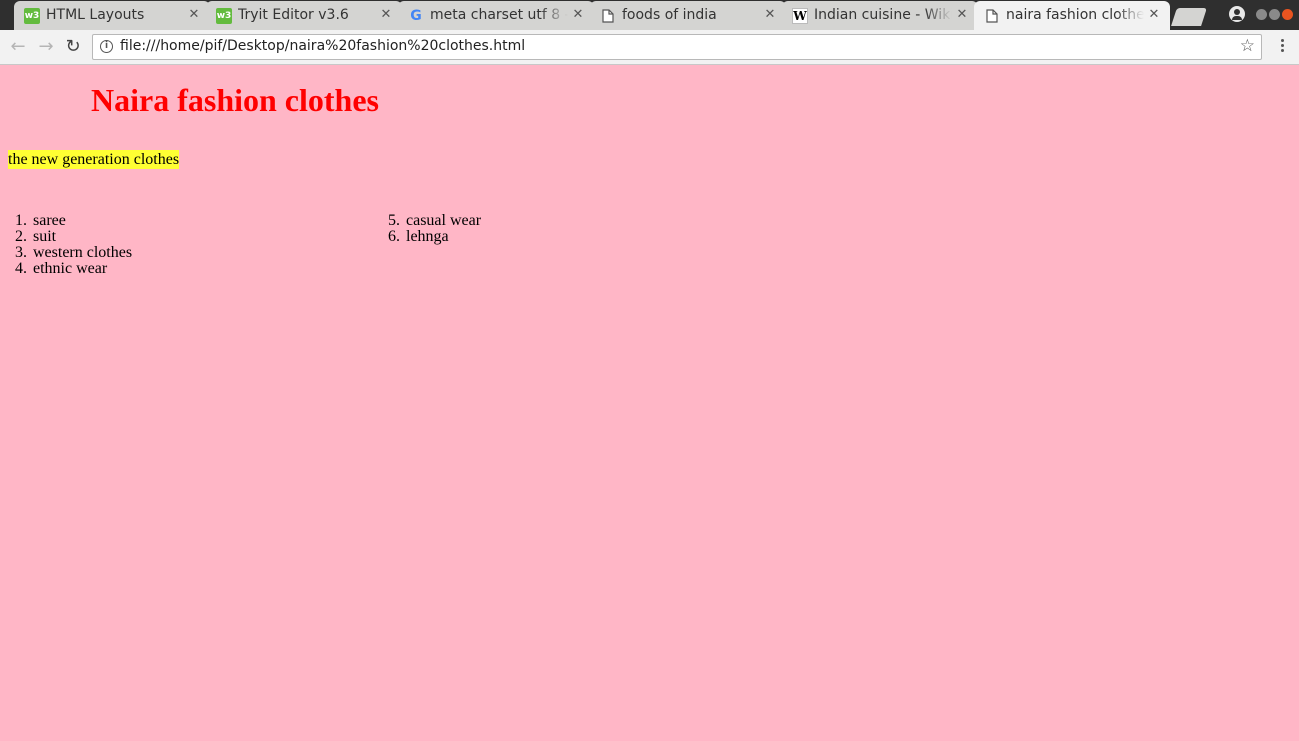 Image resolution: width=1299 pixels, height=741 pixels. I want to click on tab-title: naira fashion clothes, so click(1075, 15).